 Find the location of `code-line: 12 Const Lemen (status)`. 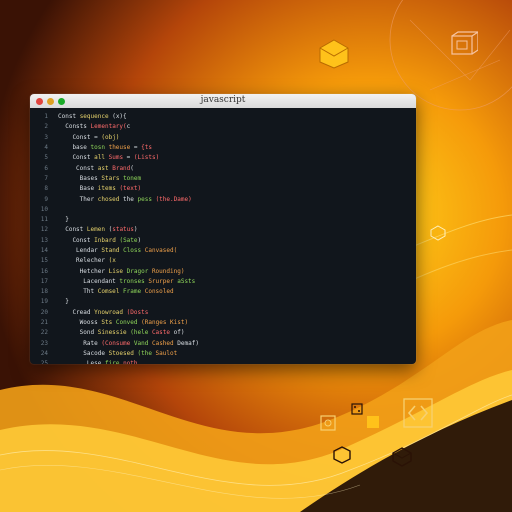

code-line: 12 Const Lemen (status) is located at coordinates (223, 230).